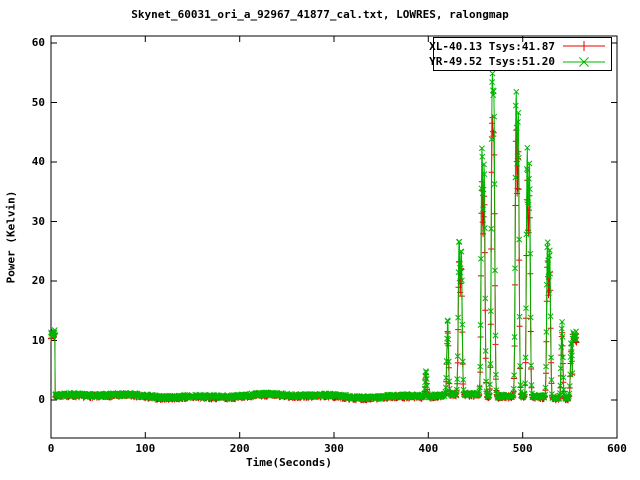  I want to click on legend-sample-plus-icon, so click(584, 46).